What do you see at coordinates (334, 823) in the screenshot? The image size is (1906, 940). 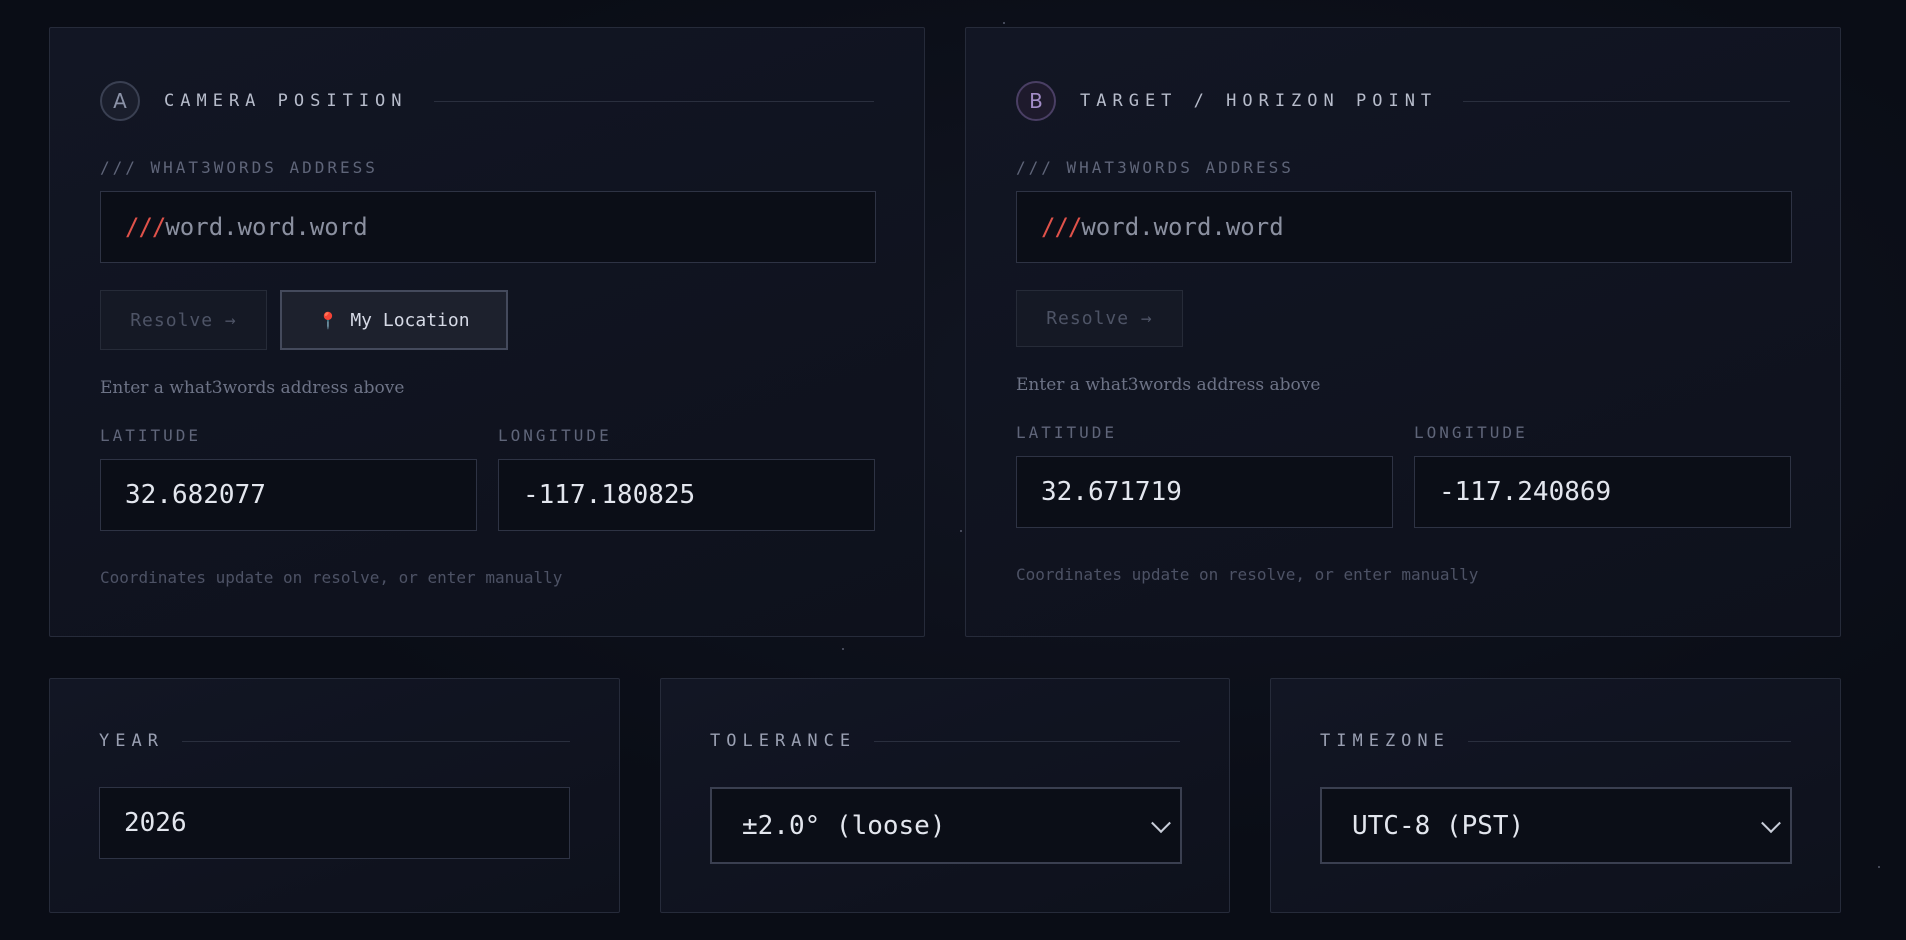 I see `year-input: 2026` at bounding box center [334, 823].